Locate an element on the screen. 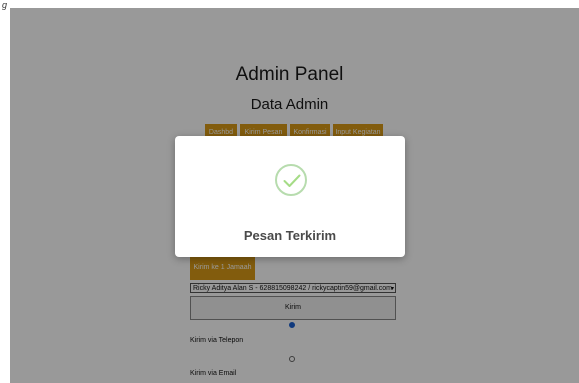 The image size is (579, 383). corner-label: g is located at coordinates (5, 5).